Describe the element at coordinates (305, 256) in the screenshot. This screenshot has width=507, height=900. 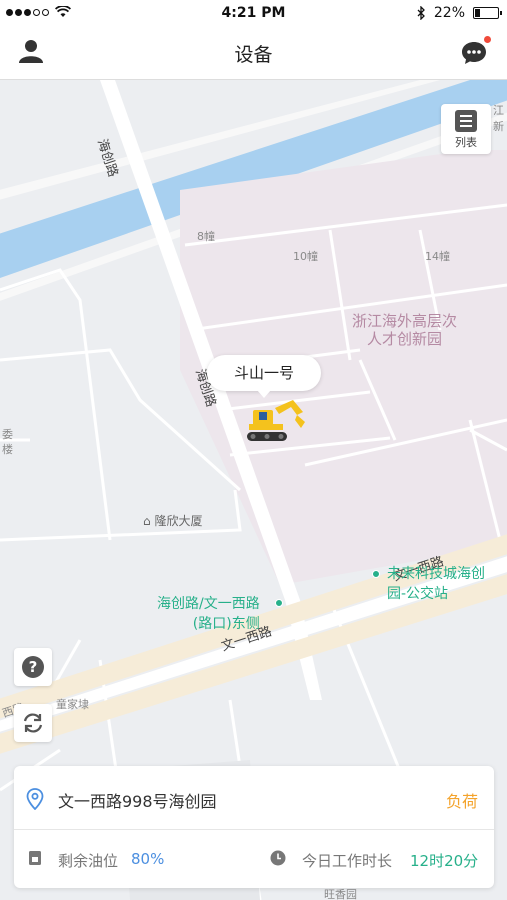
I see `building-label-10: 10幢` at that location.